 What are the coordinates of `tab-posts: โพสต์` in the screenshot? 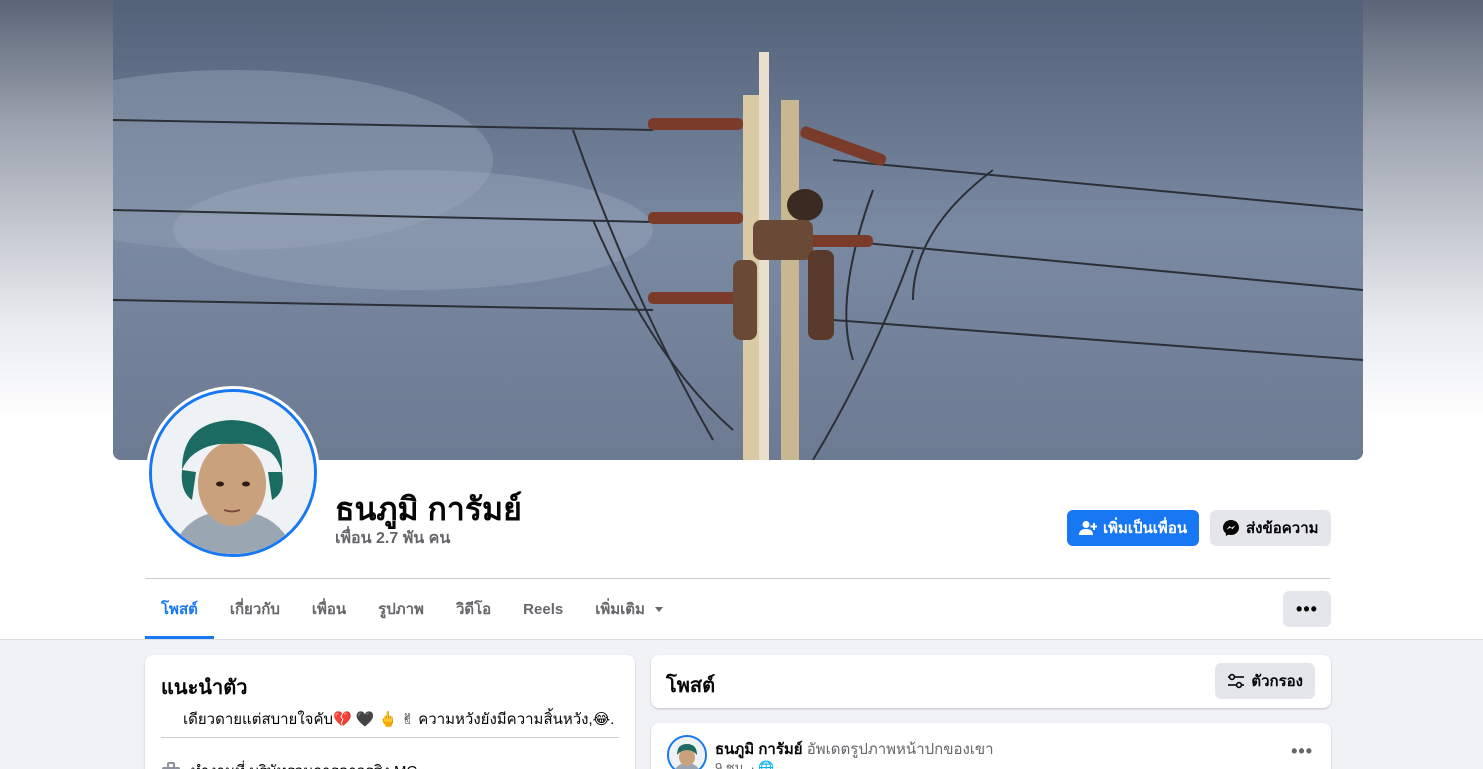 It's located at (179, 609).